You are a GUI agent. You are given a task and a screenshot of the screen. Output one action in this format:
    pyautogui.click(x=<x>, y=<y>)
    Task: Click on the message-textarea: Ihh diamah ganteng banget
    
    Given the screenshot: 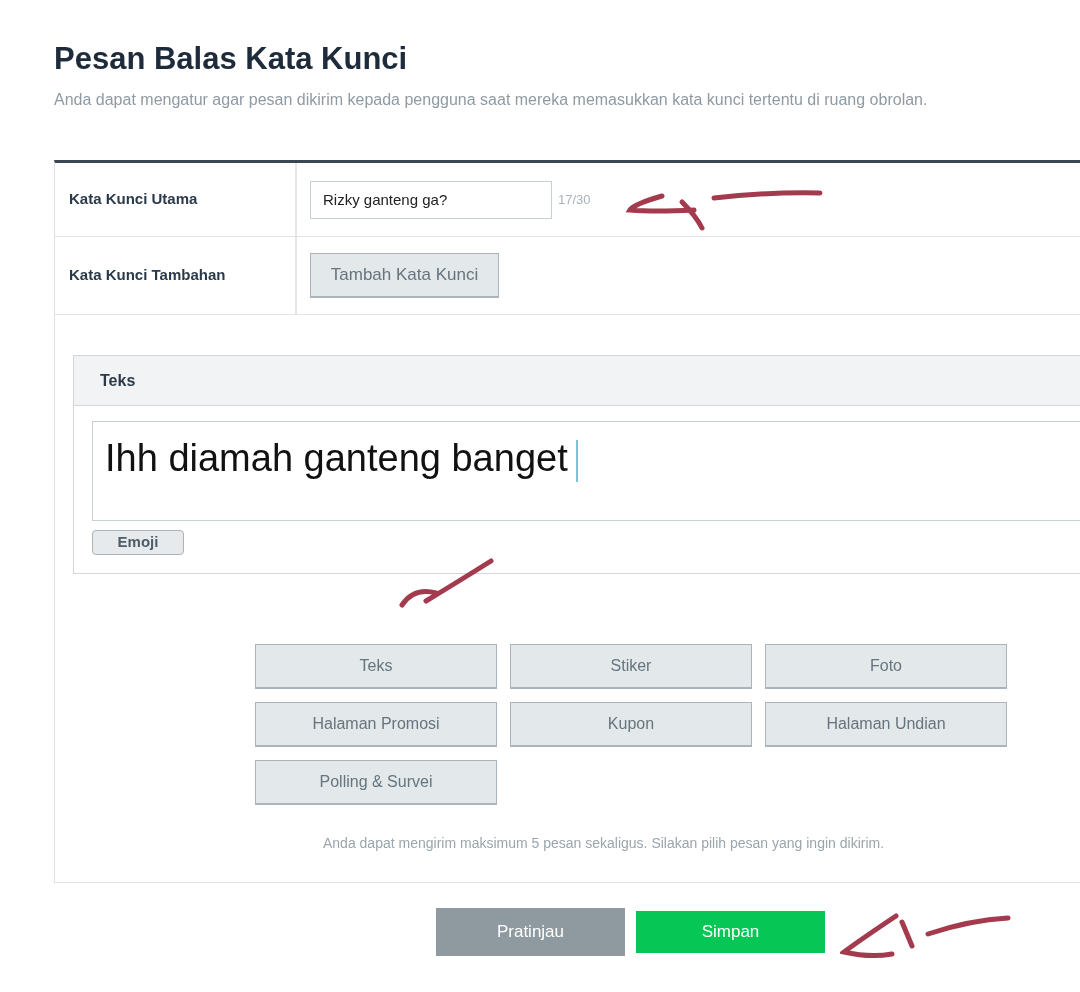 What is the action you would take?
    pyautogui.click(x=586, y=471)
    